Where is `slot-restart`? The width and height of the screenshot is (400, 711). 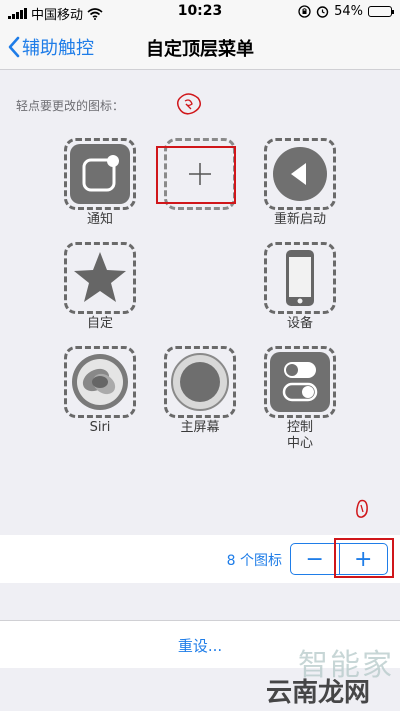 slot-restart is located at coordinates (300, 174).